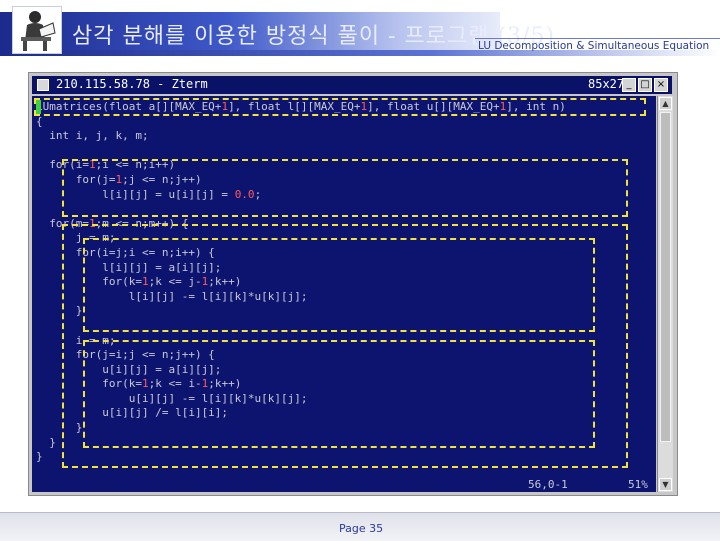  What do you see at coordinates (597, 38) in the screenshot?
I see `subtitle-underline` at bounding box center [597, 38].